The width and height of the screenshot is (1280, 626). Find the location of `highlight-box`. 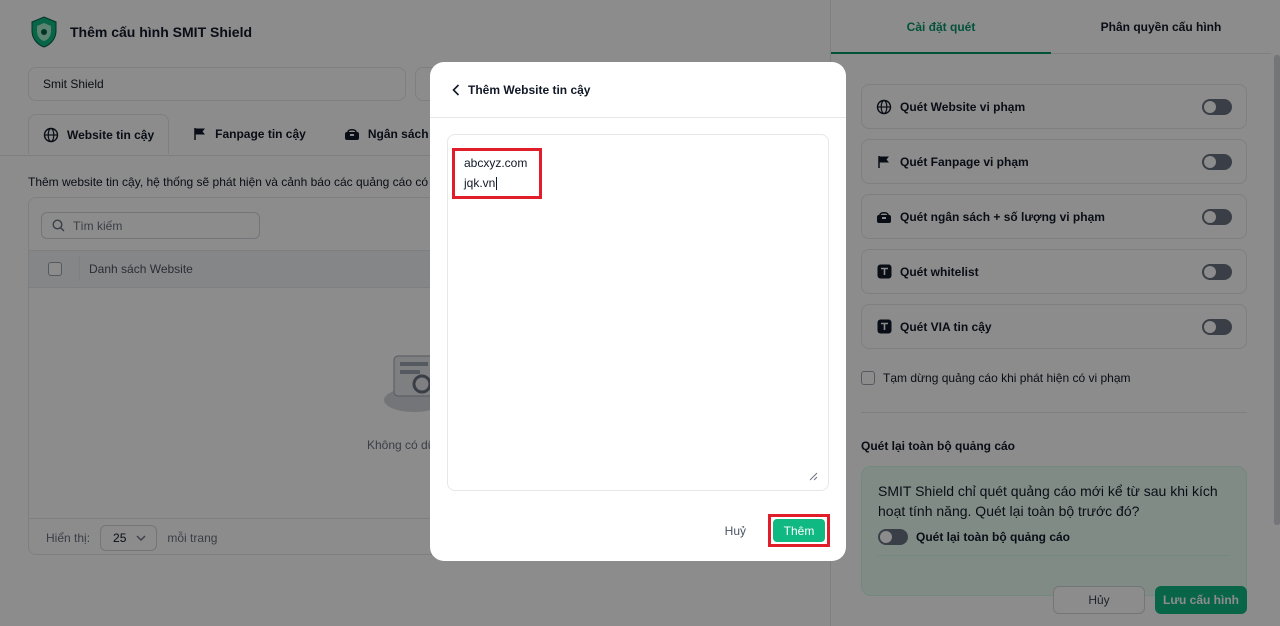

highlight-box is located at coordinates (497, 173).